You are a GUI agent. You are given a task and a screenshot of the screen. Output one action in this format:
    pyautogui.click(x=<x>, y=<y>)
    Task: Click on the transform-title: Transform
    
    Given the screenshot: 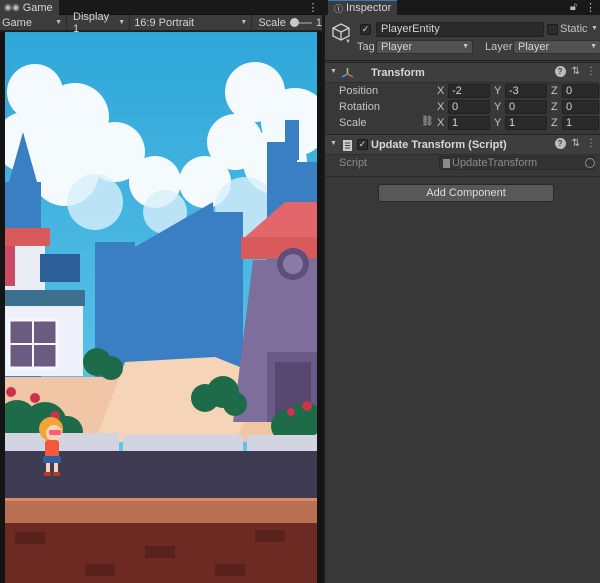 What is the action you would take?
    pyautogui.click(x=398, y=73)
    